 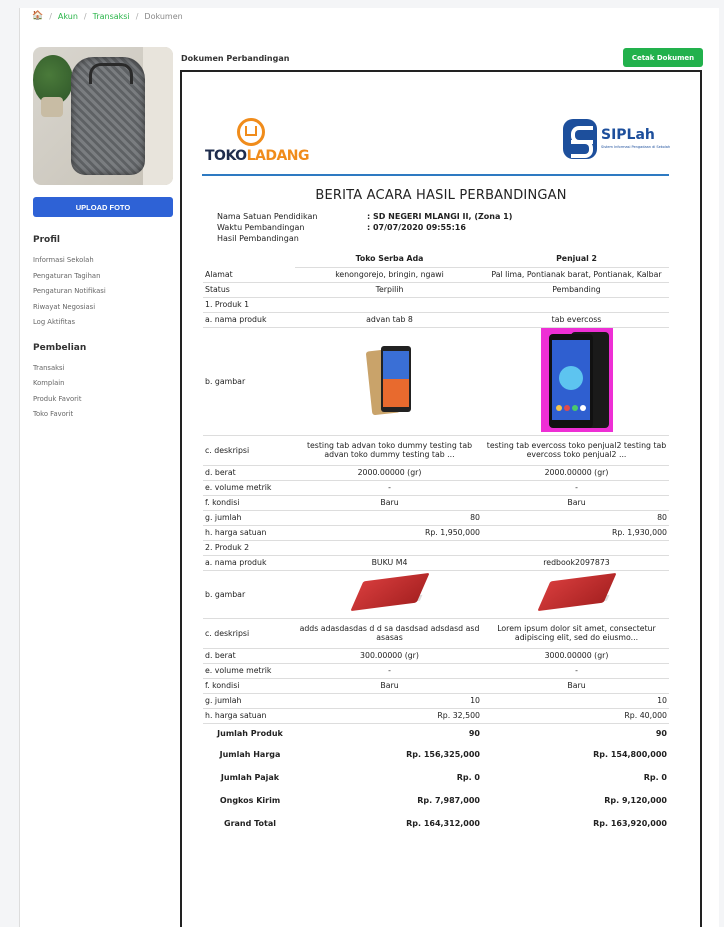 I want to click on sidebar-item-pengaturan-tagihan: Pengaturan Tagihan, so click(x=103, y=277).